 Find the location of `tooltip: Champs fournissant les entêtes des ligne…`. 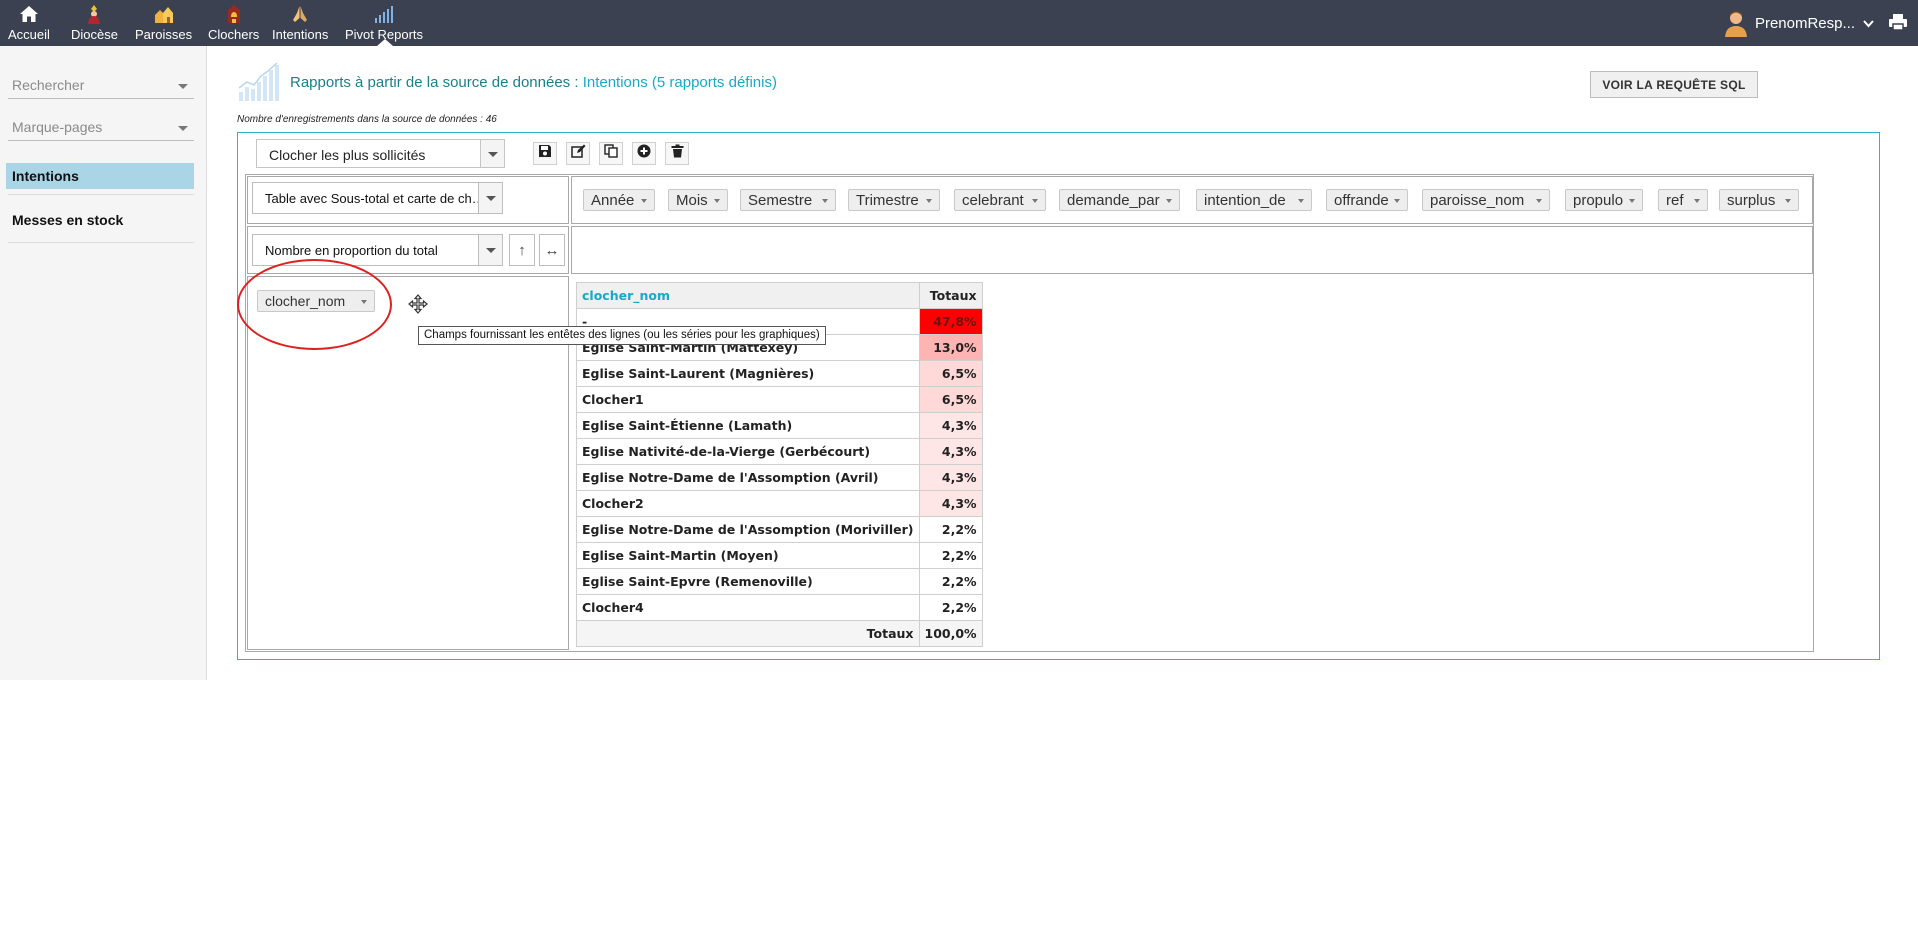

tooltip: Champs fournissant les entêtes des ligne… is located at coordinates (622, 335).